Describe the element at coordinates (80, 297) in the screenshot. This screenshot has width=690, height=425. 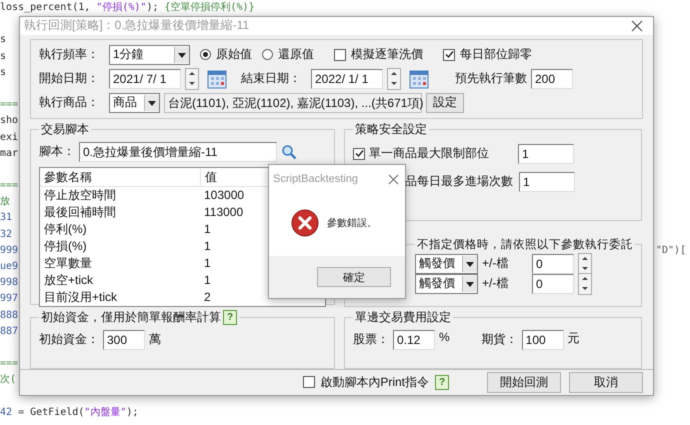
I see `table-cell-text: 目前沒用+tick` at that location.